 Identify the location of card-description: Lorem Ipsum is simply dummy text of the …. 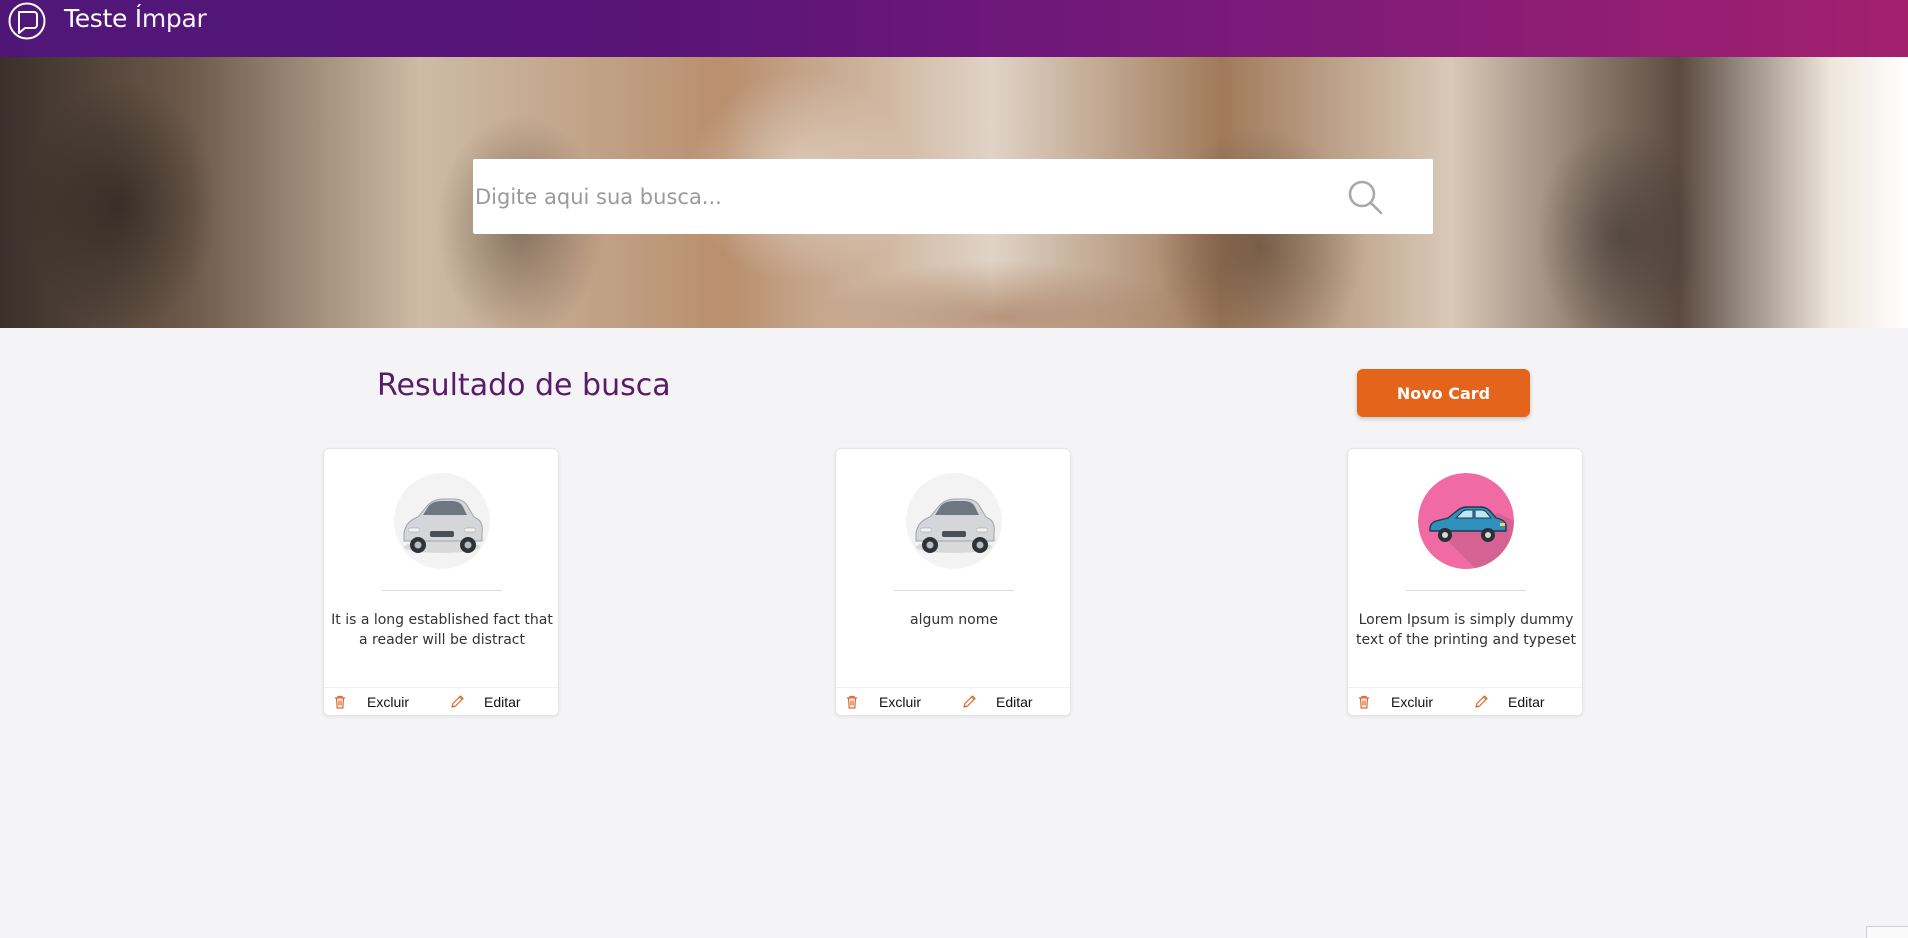
(1466, 630).